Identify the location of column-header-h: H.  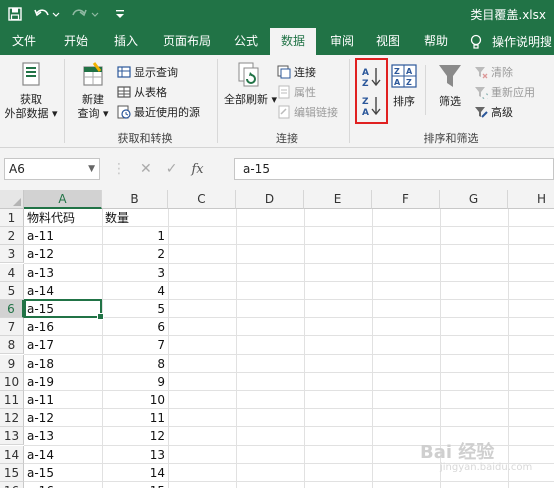
(531, 199).